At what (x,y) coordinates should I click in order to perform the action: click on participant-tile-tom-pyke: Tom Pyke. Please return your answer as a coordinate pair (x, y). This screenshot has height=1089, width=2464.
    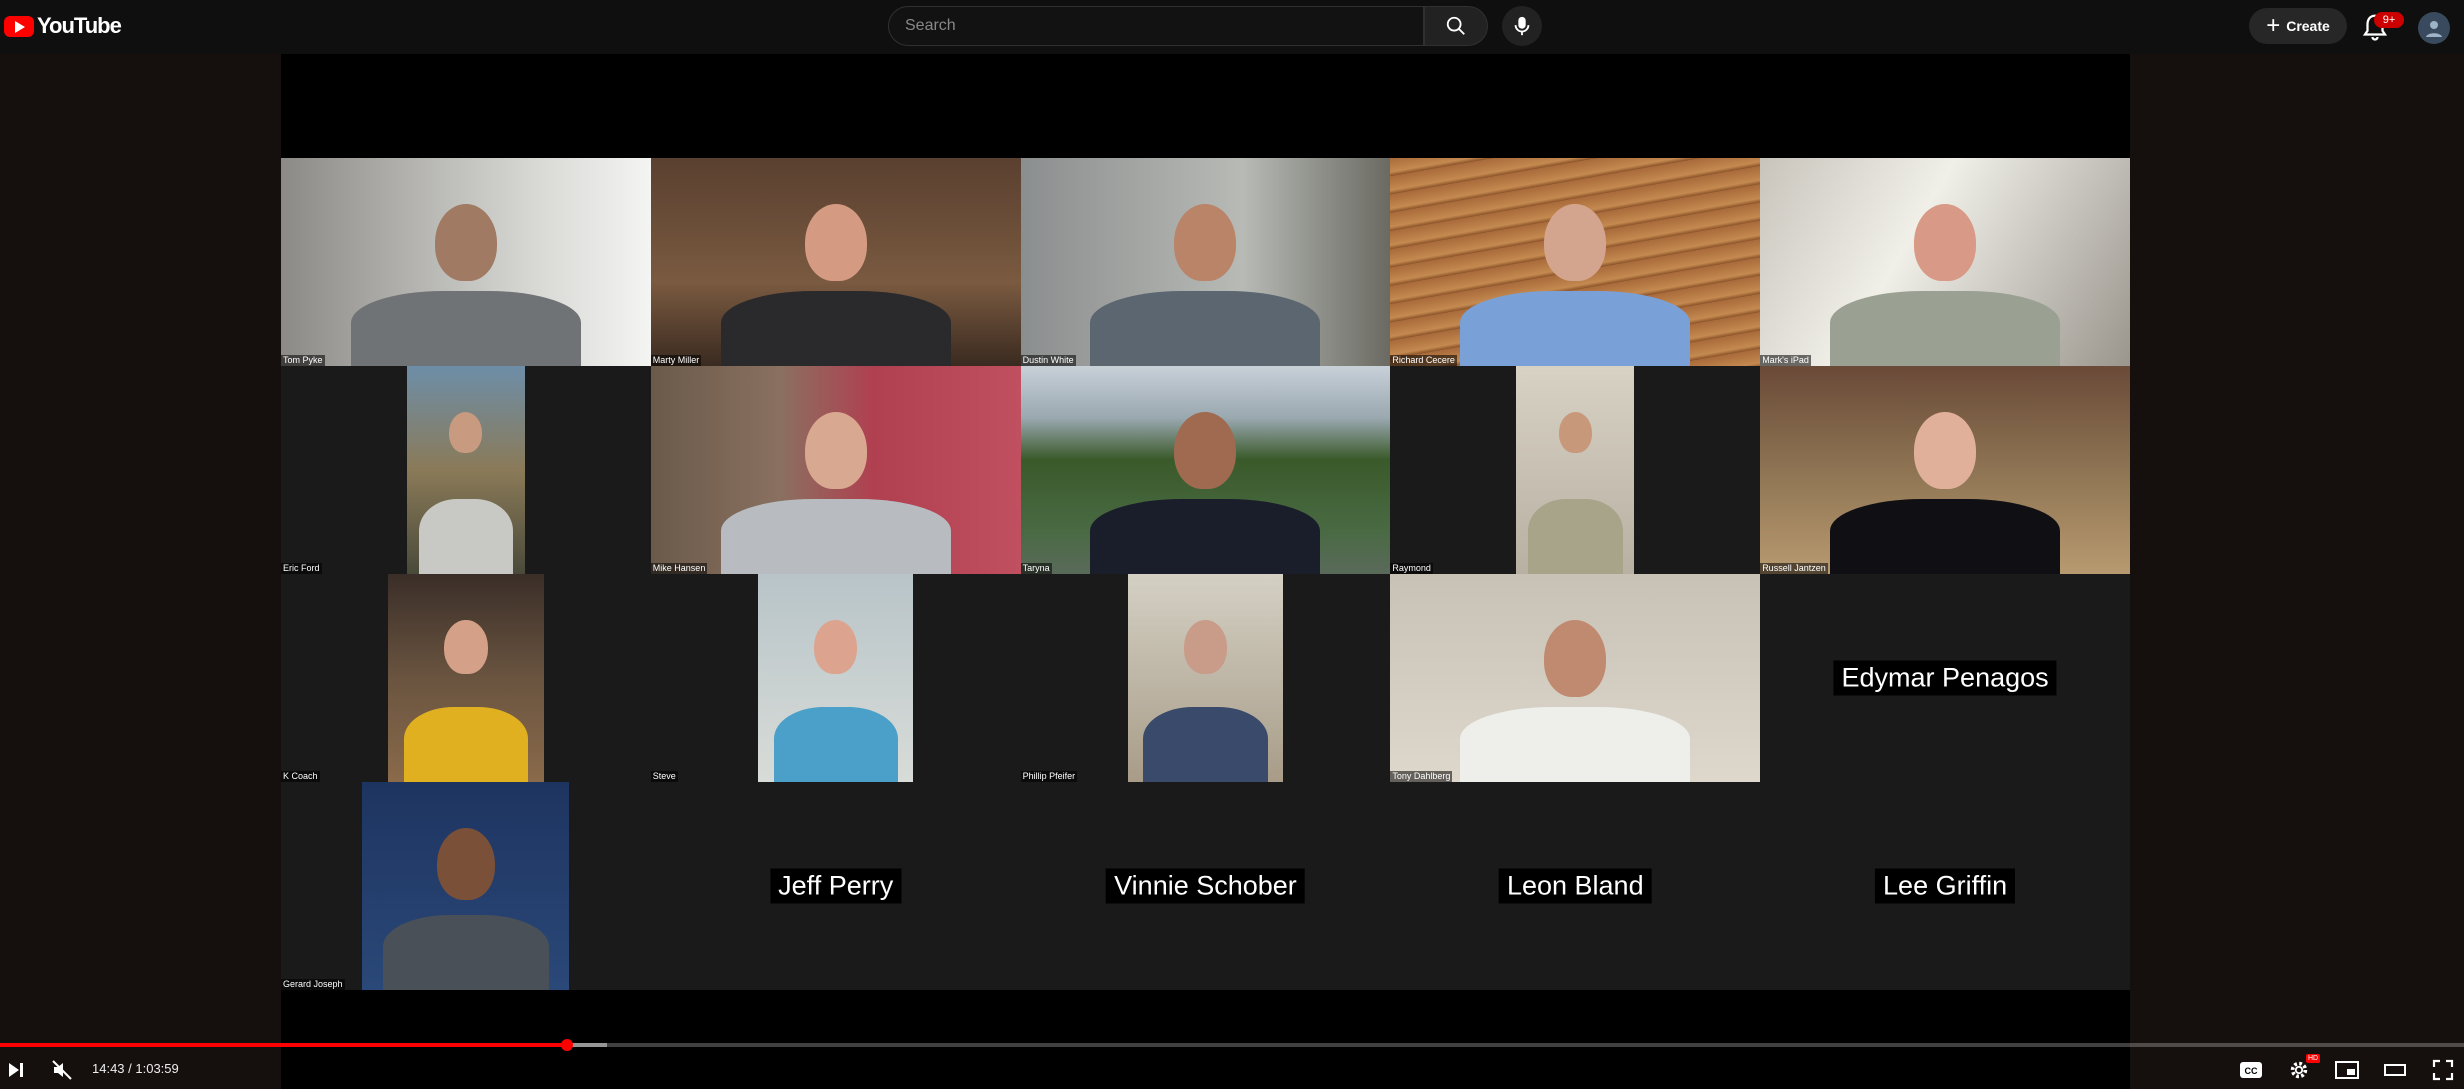
    Looking at the image, I should click on (466, 262).